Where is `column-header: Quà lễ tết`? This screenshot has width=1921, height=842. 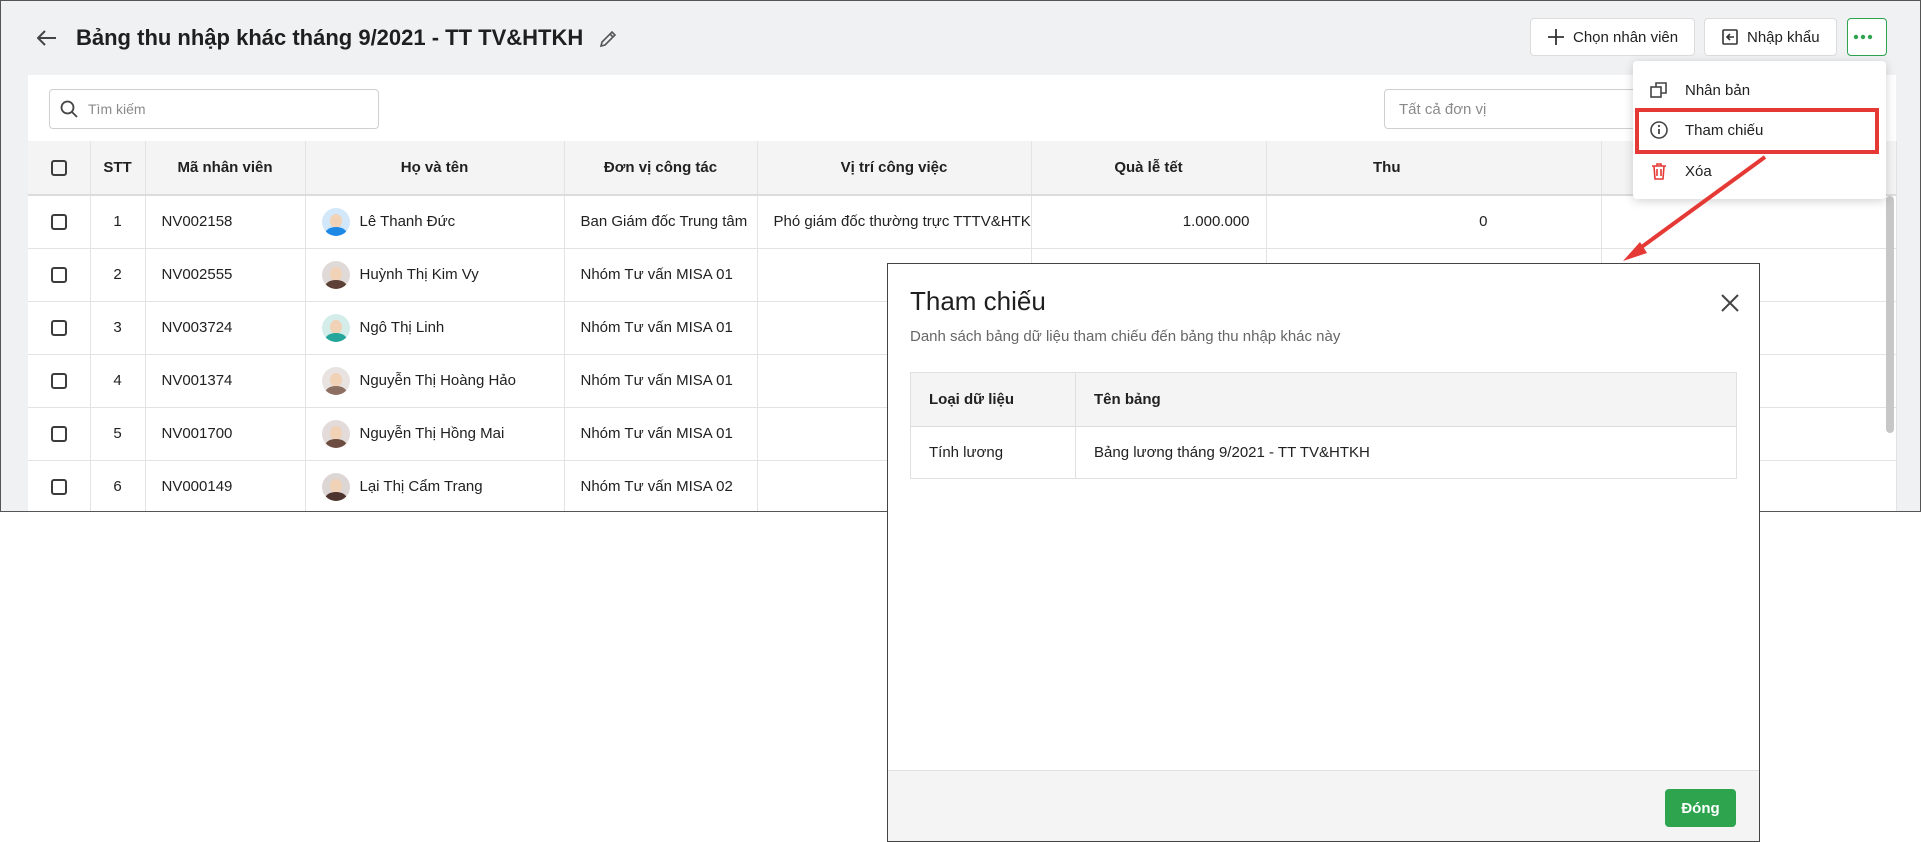
column-header: Quà lễ tết is located at coordinates (1149, 168).